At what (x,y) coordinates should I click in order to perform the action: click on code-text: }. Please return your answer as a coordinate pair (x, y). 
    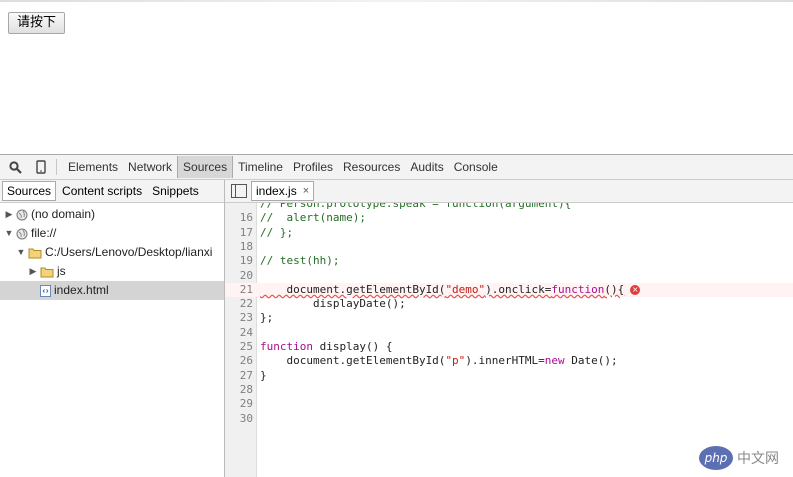
    Looking at the image, I should click on (263, 376).